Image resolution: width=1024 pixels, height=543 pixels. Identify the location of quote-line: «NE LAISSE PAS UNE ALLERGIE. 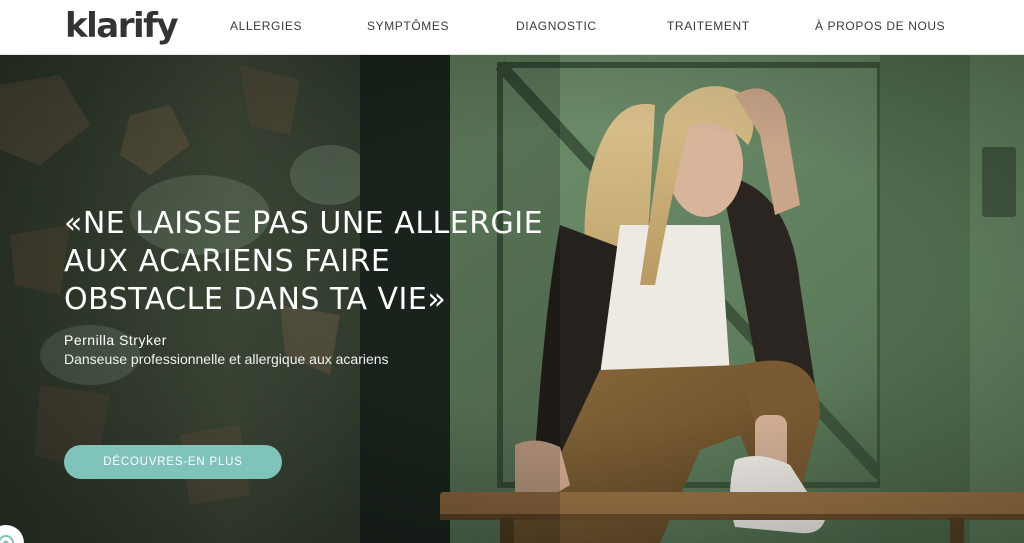
(304, 223).